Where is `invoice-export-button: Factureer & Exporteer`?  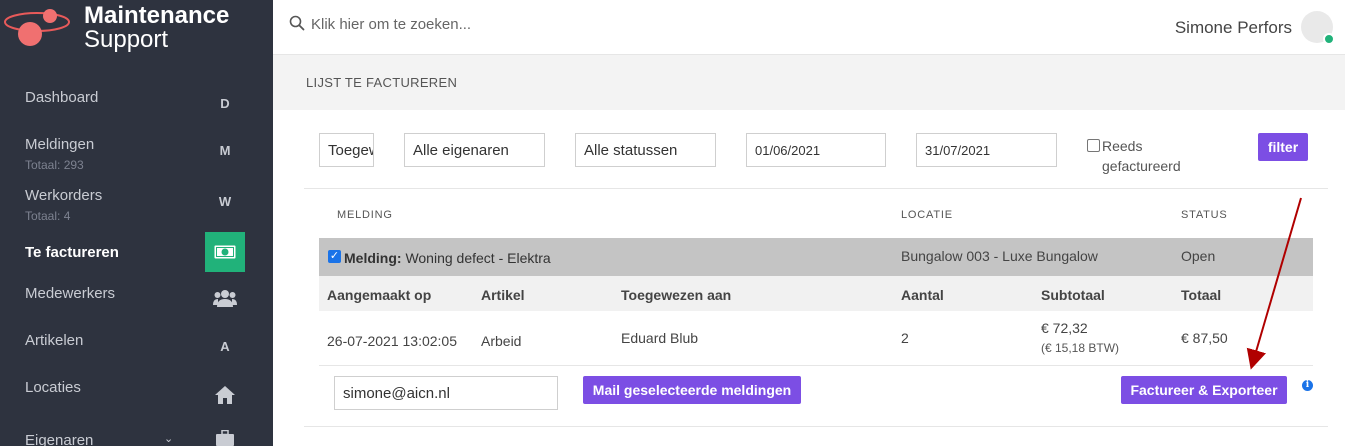 invoice-export-button: Factureer & Exporteer is located at coordinates (1204, 390).